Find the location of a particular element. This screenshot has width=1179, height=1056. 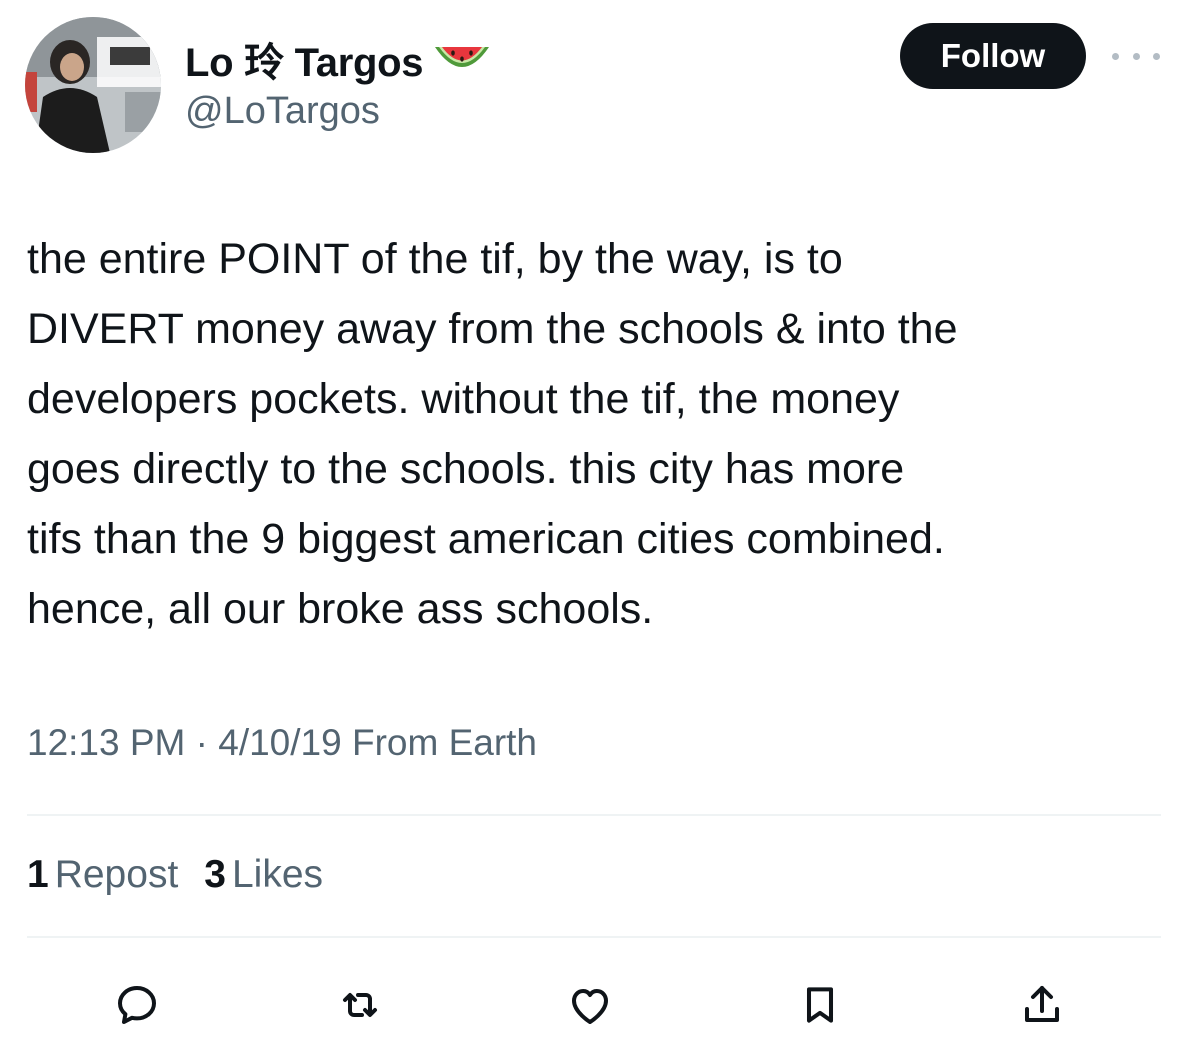

user-handle: @LoTargos is located at coordinates (282, 111).